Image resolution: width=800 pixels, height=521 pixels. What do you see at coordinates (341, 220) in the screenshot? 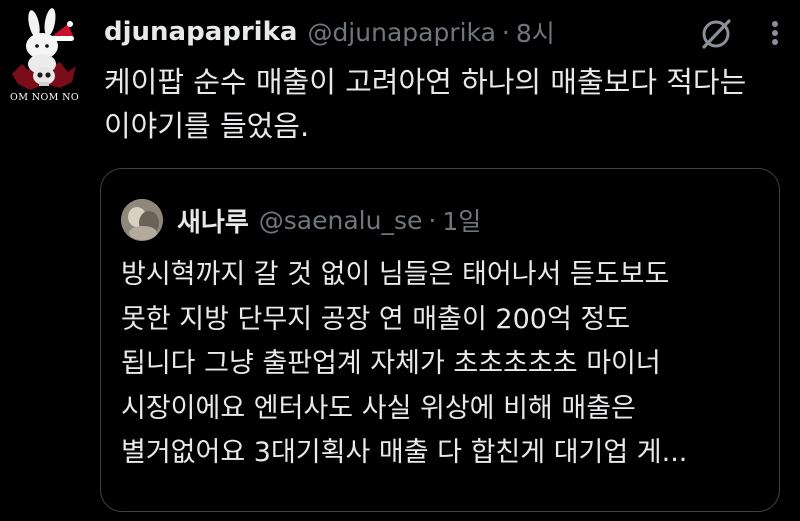
I see `quoted-author-handle: @saenalu_se` at bounding box center [341, 220].